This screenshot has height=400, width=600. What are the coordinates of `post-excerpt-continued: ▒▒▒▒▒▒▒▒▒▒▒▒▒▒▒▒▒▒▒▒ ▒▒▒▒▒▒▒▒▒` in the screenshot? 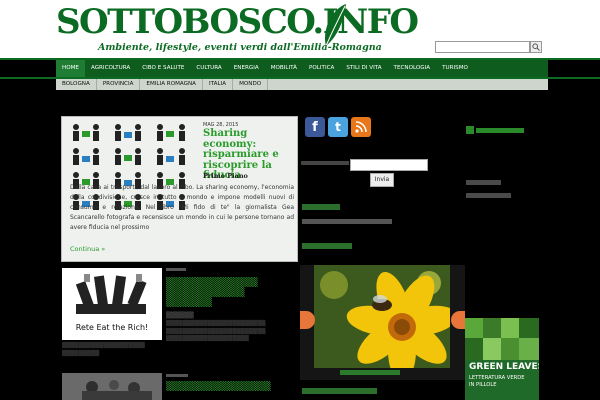 It's located at (103, 350).